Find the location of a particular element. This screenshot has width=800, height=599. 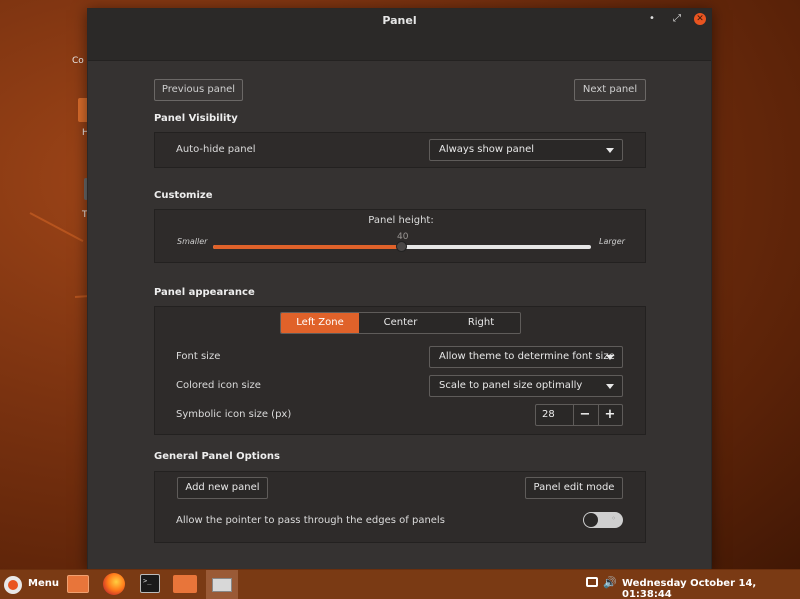

next-panel-button: Next panel is located at coordinates (610, 90).